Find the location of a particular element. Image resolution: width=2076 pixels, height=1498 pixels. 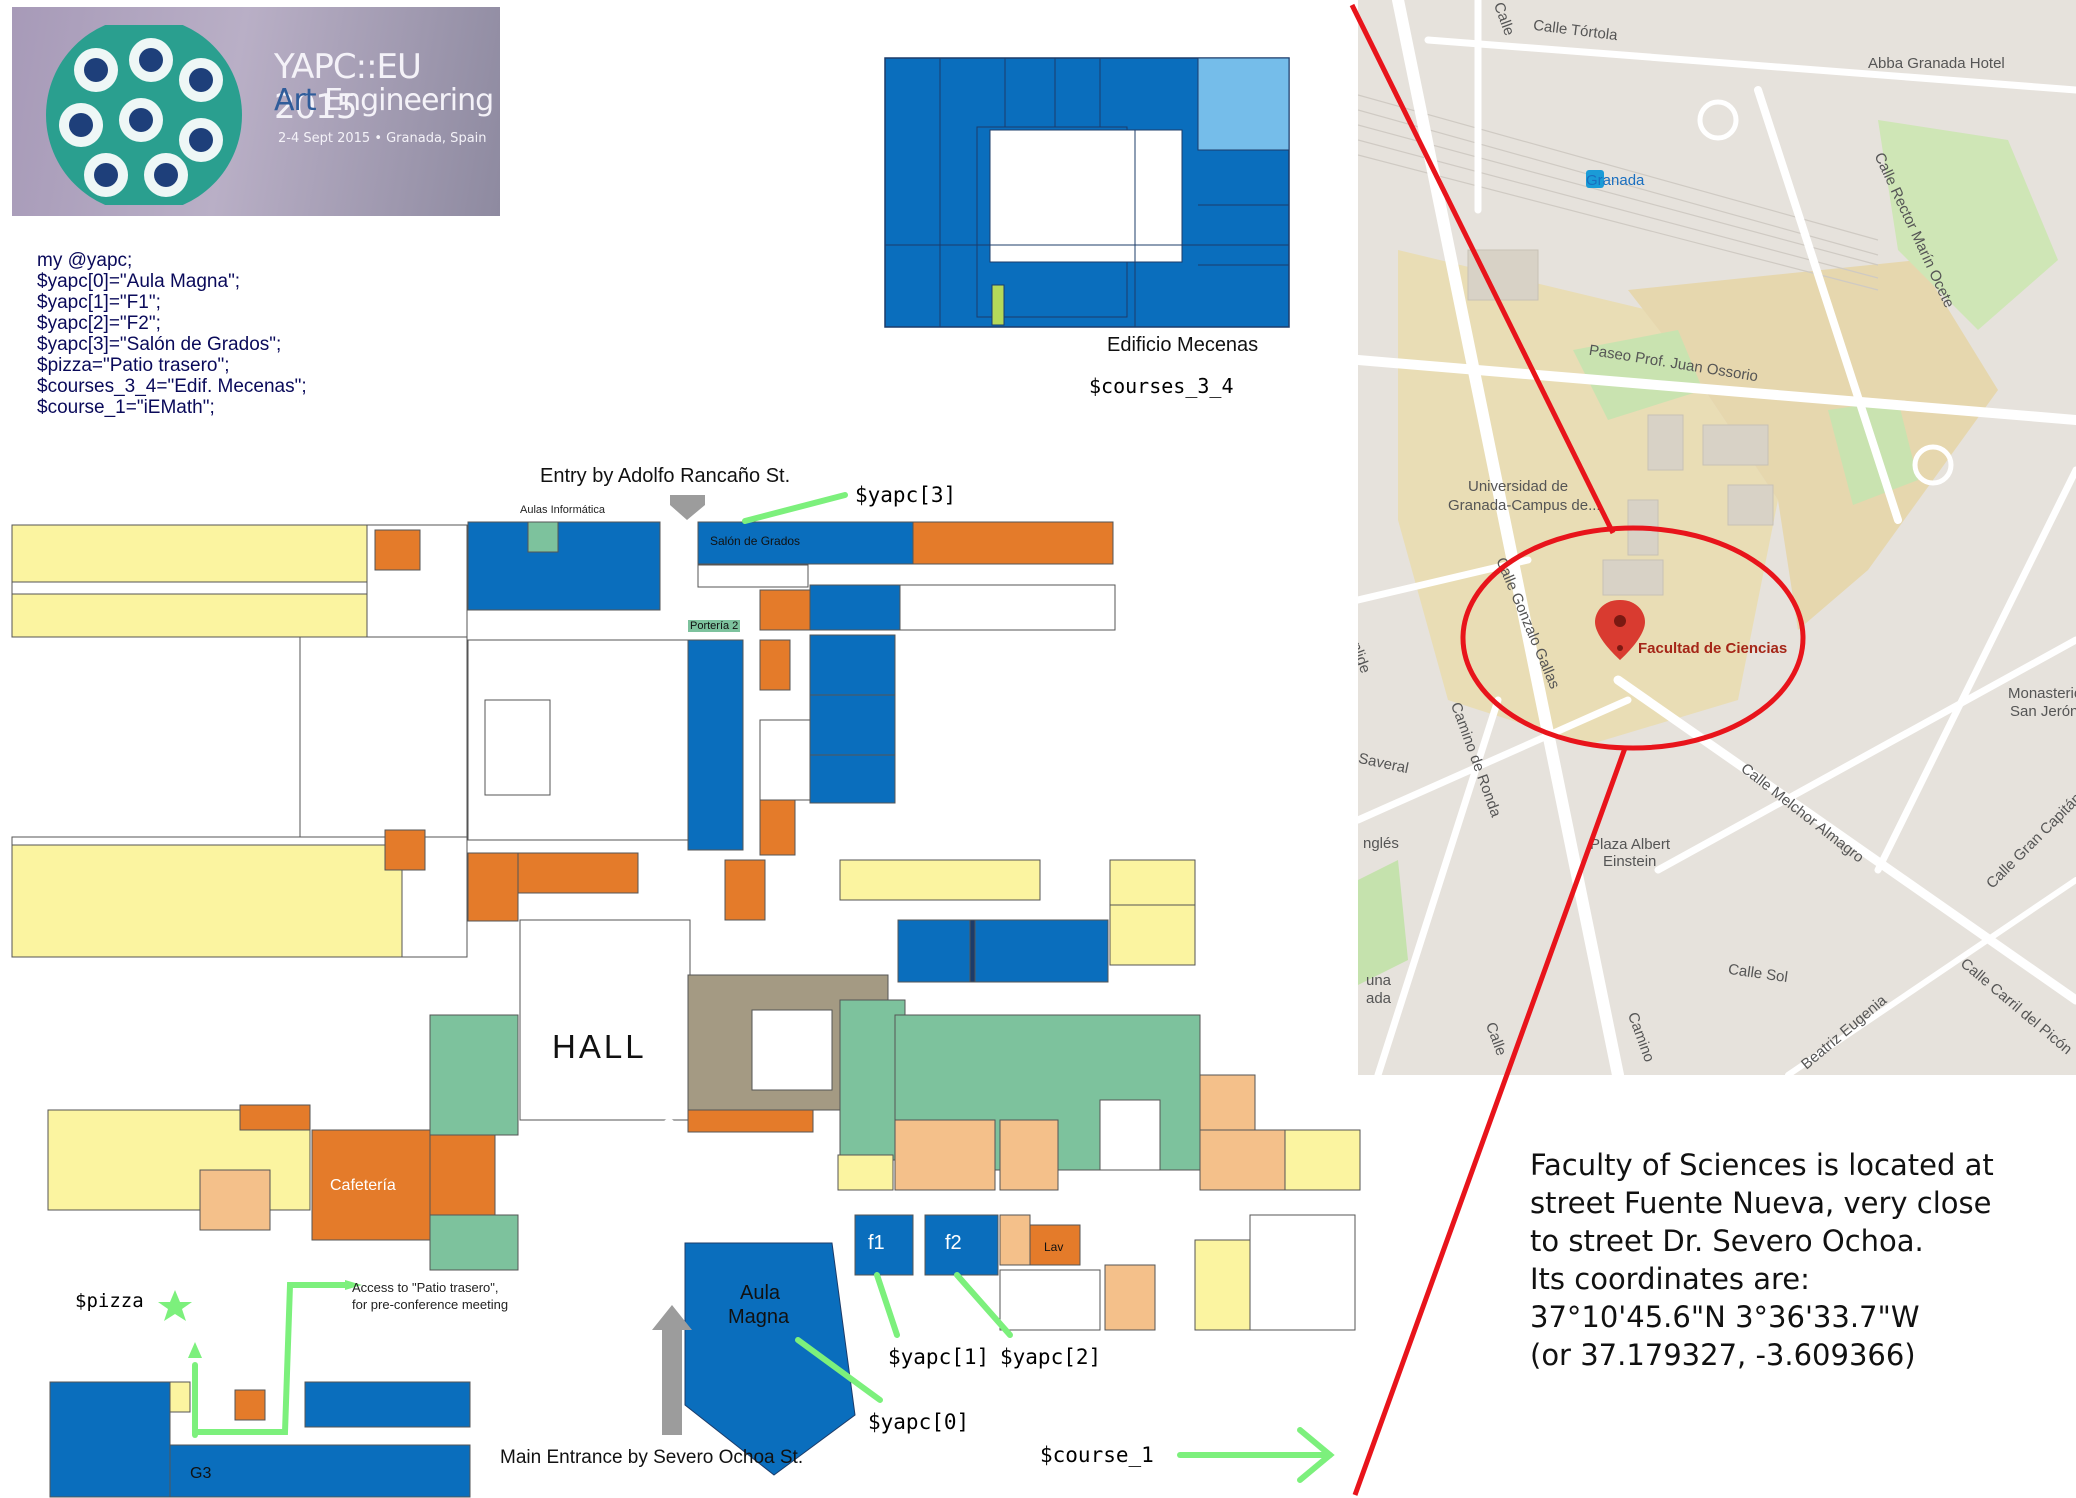

description-line: to street Dr. Severo Ochoa. is located at coordinates (1727, 1241).